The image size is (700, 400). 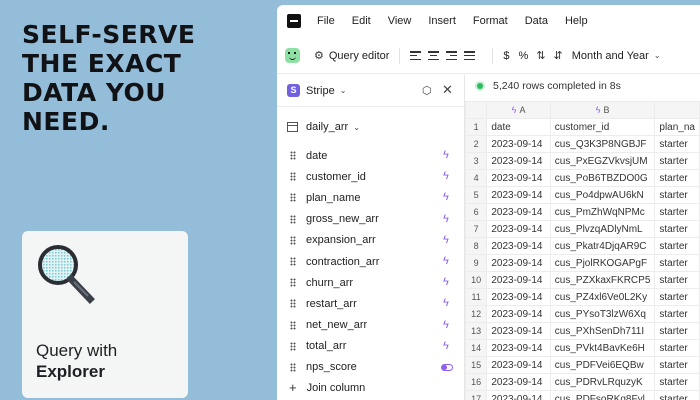 I want to click on menu-format: Format, so click(x=490, y=21).